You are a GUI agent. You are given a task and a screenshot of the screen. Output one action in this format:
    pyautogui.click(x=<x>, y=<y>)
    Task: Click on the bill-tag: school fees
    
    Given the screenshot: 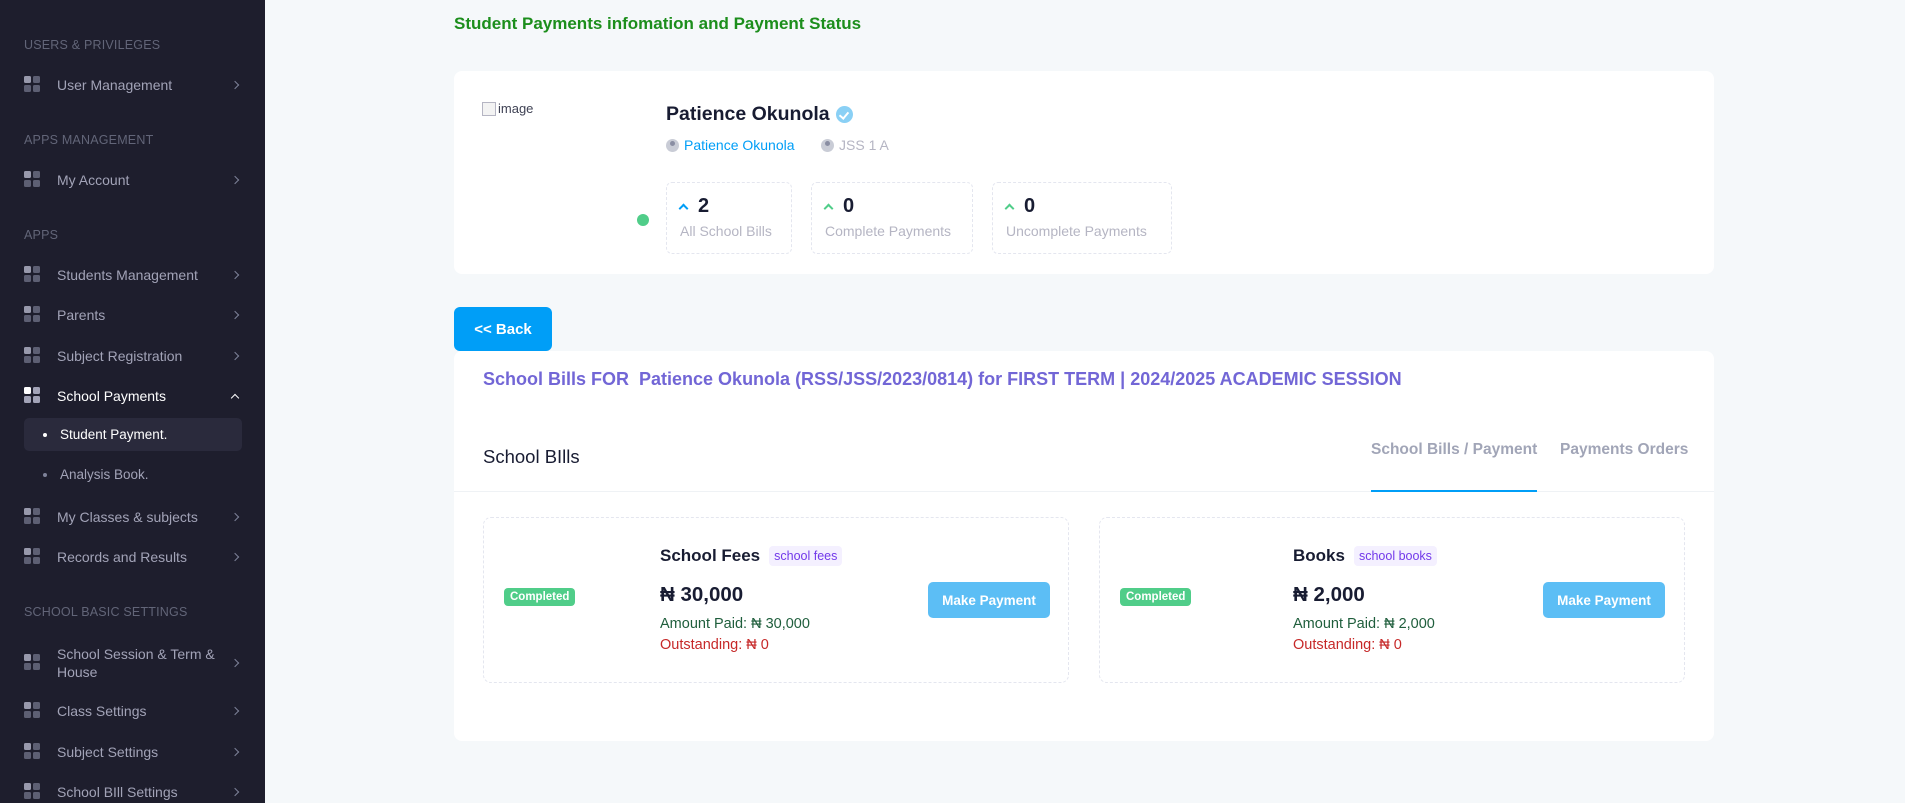 What is the action you would take?
    pyautogui.click(x=806, y=556)
    